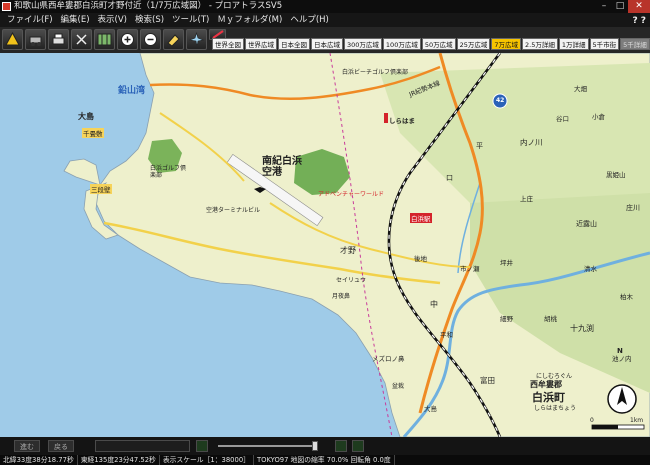  Describe the element at coordinates (27, 446) in the screenshot. I see `forward-button: 進む` at that location.